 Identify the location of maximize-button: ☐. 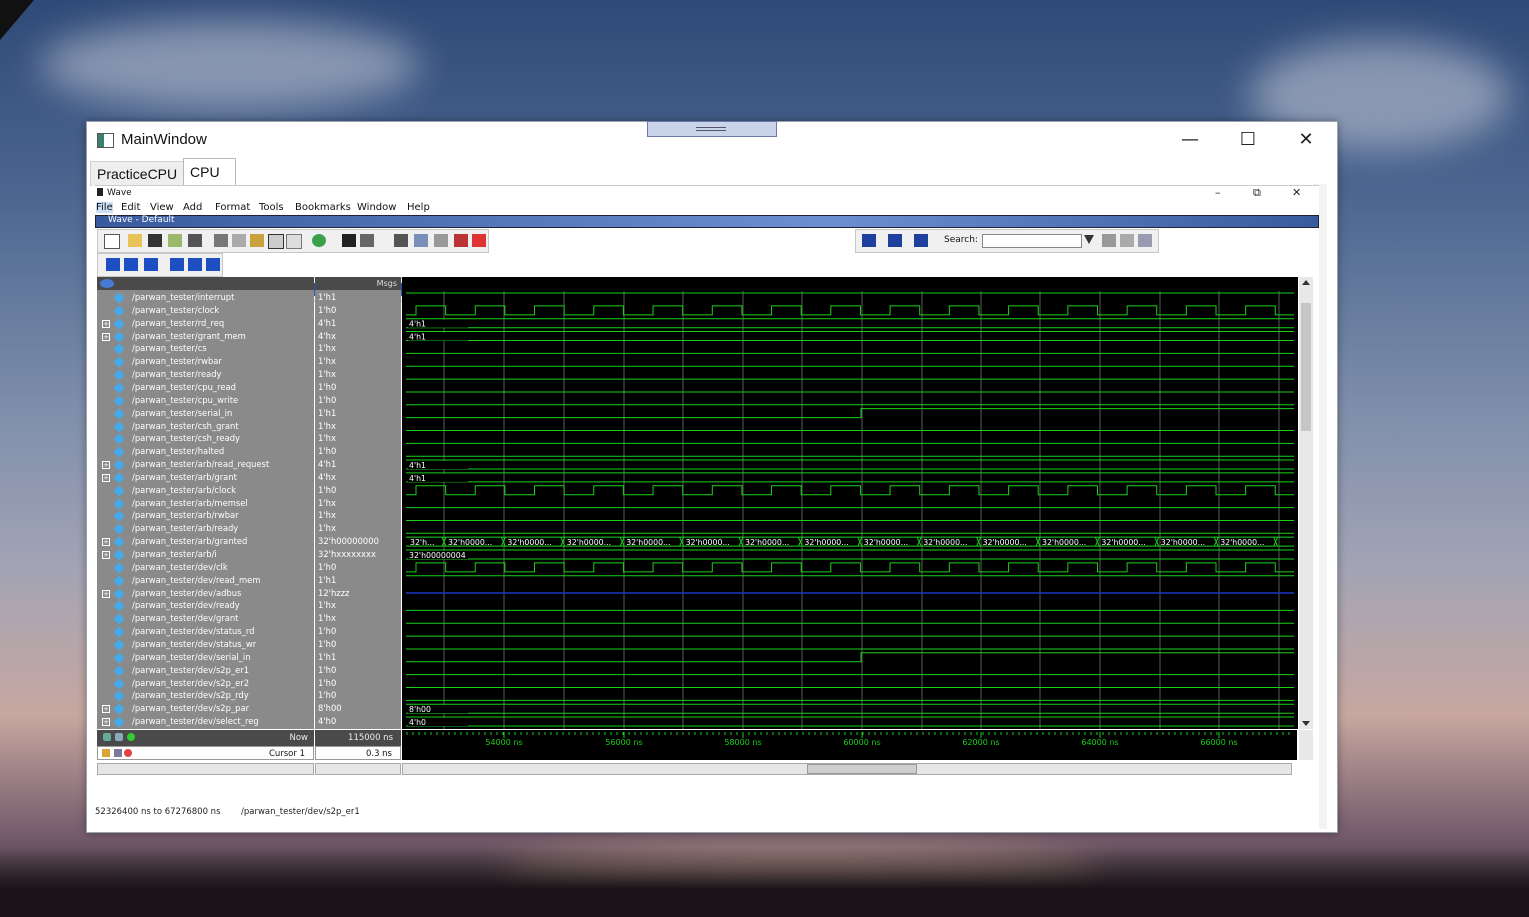
(1248, 140).